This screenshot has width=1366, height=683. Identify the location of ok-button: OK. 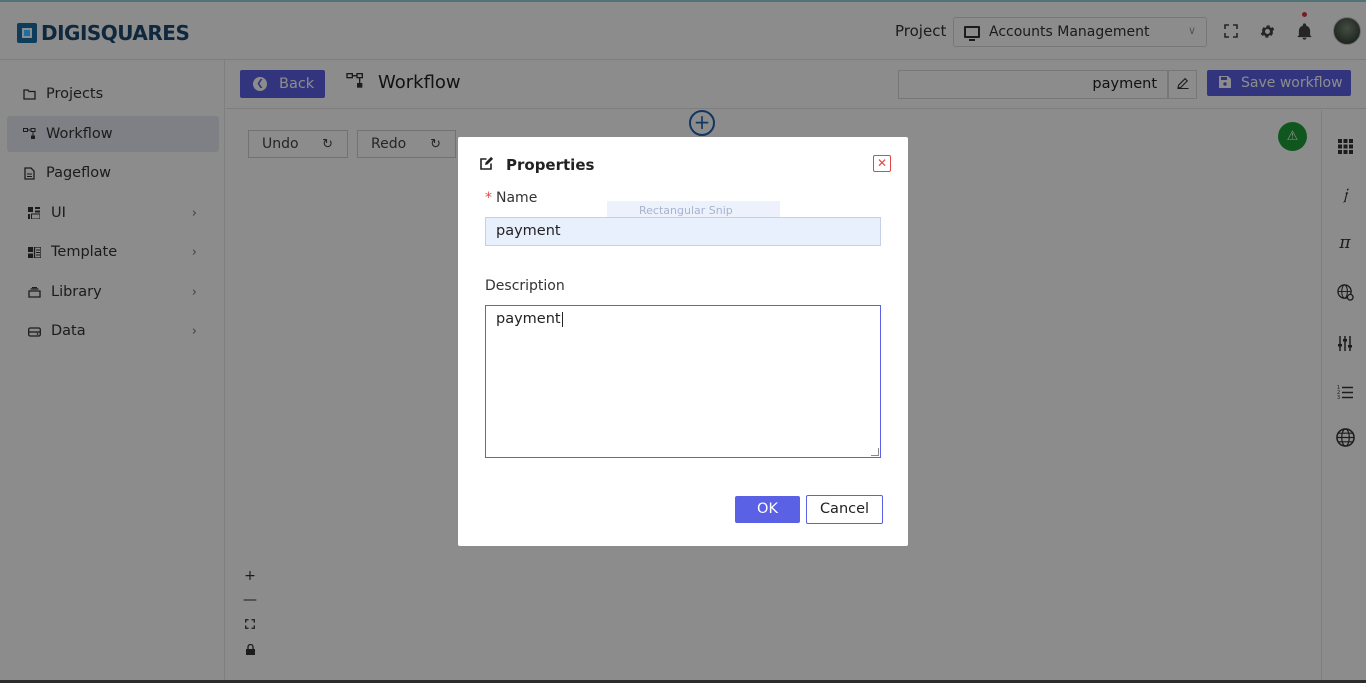
(767, 509).